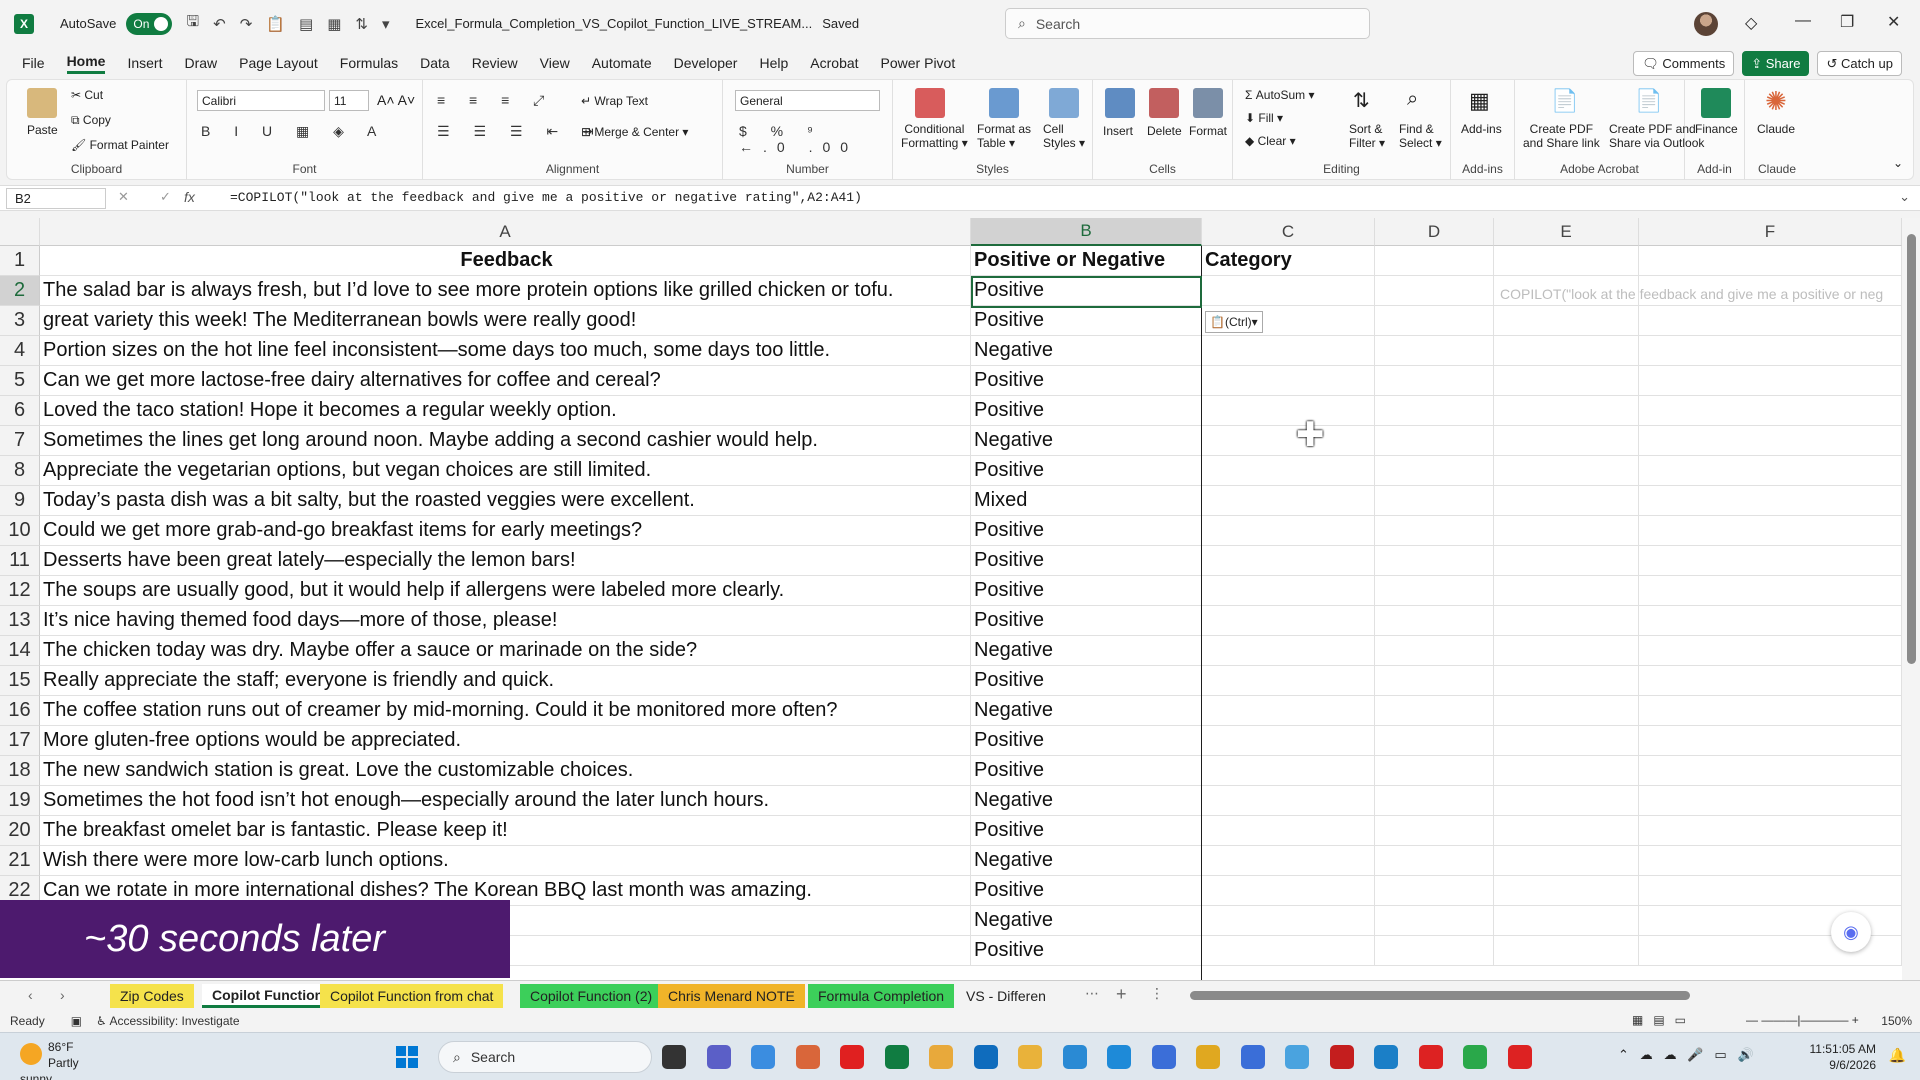 This screenshot has width=1920, height=1080. What do you see at coordinates (200, 63) in the screenshot?
I see `menu-draw: Draw` at bounding box center [200, 63].